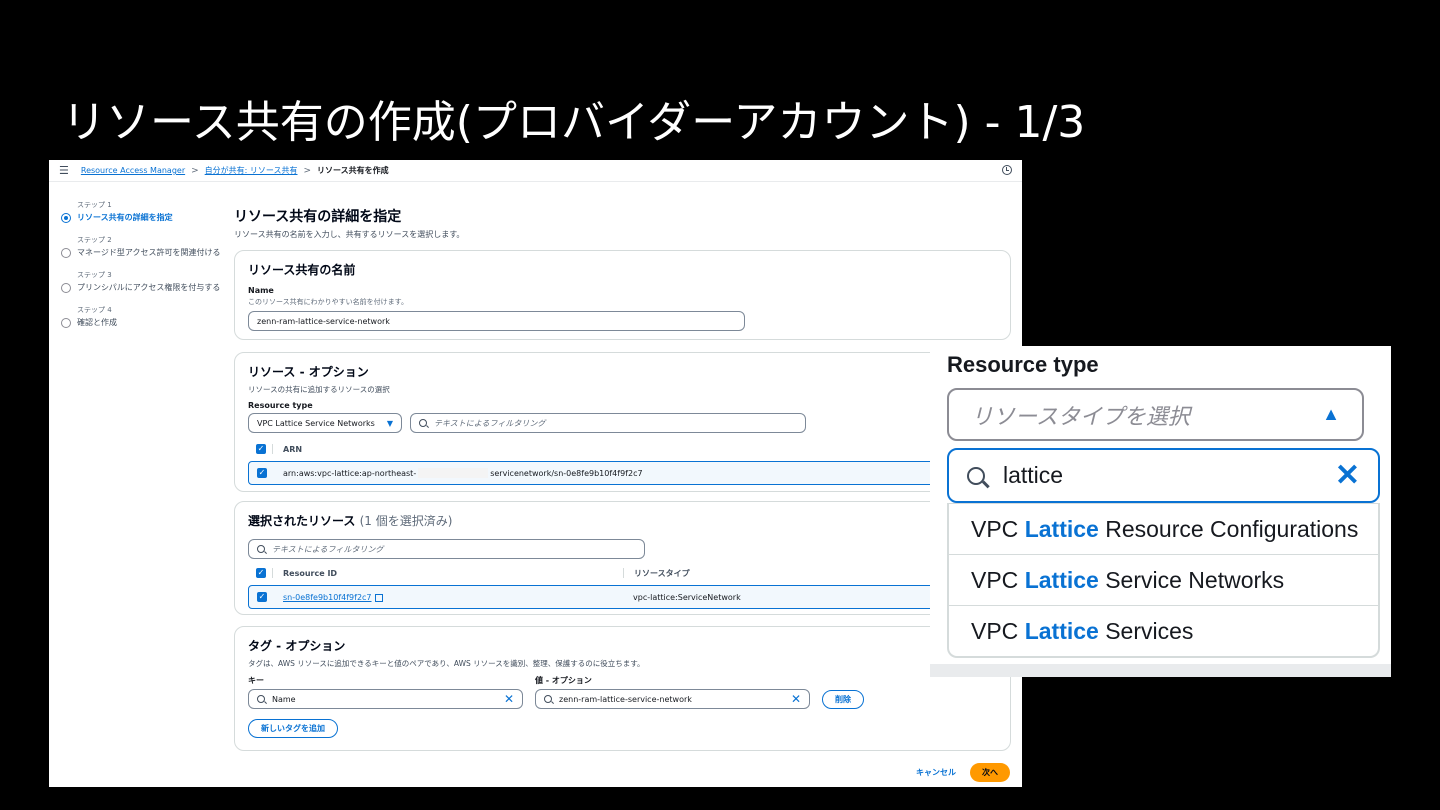  Describe the element at coordinates (1080, 416) in the screenshot. I see `zoom-select-placeholder: リソースタイプを選択` at that location.